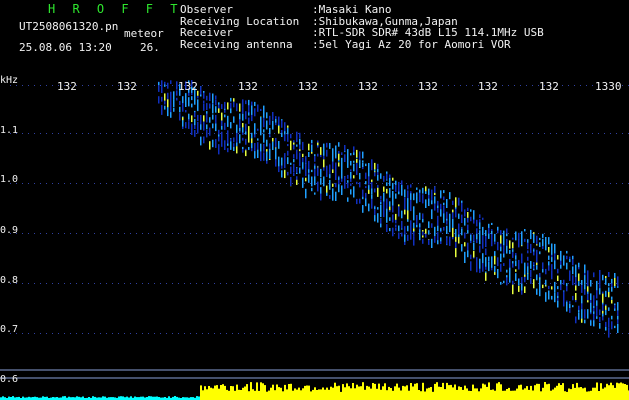 Image resolution: width=629 pixels, height=400 pixels. I want to click on x-tick-label: 132, so click(549, 86).